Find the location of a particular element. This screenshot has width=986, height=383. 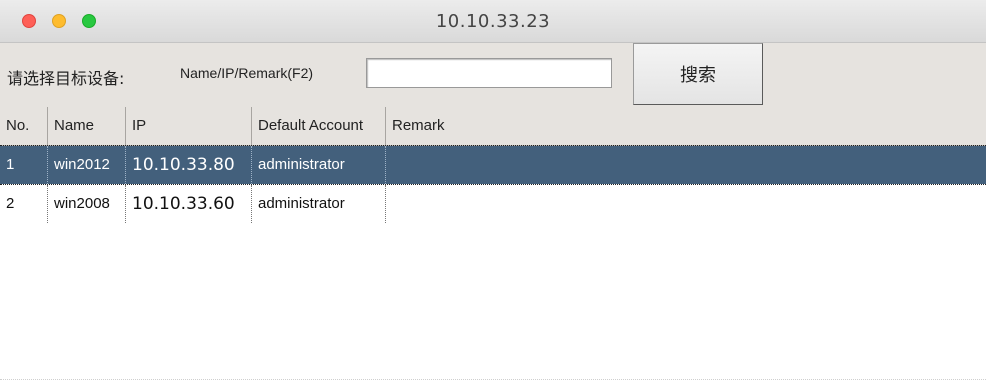

search-input is located at coordinates (489, 73).